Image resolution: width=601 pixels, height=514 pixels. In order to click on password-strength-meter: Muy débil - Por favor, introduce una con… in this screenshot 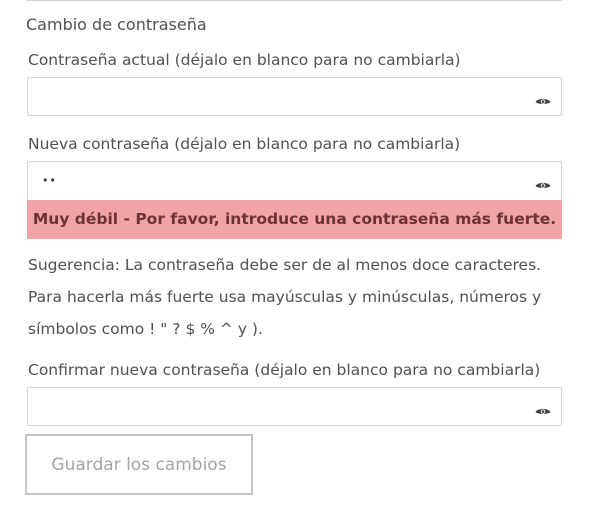, I will do `click(294, 219)`.